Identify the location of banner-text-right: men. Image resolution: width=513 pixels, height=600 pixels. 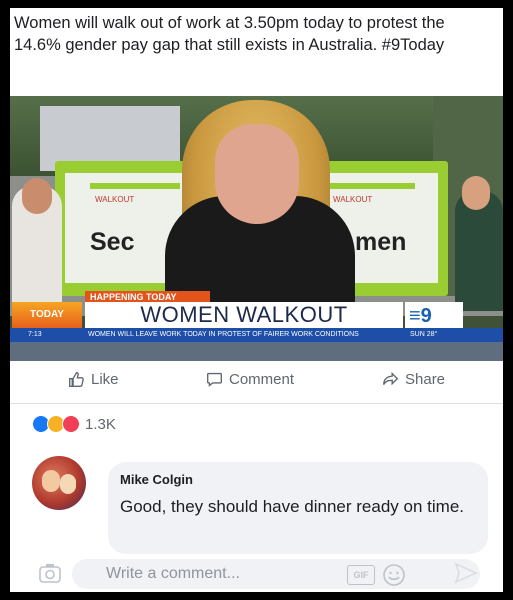
(381, 242).